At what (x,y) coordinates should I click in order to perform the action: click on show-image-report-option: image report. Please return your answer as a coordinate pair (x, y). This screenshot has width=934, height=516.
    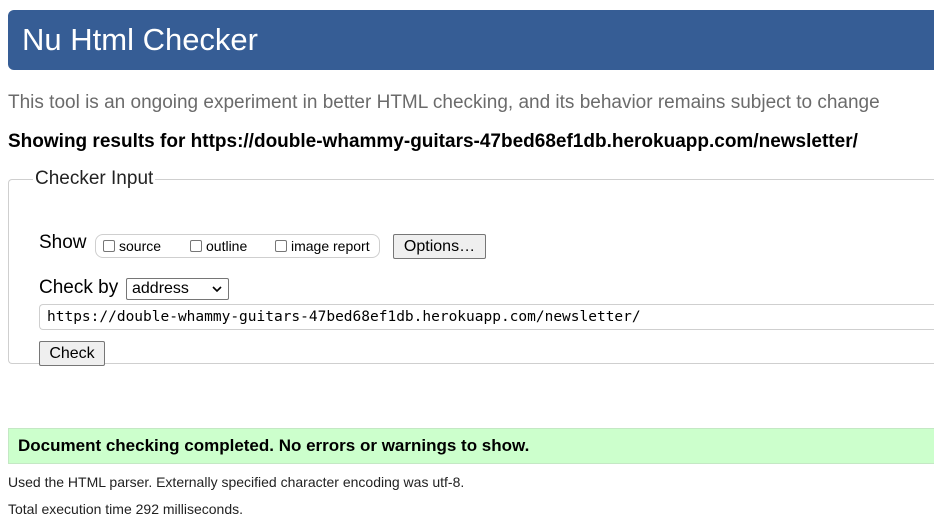
    Looking at the image, I should click on (322, 246).